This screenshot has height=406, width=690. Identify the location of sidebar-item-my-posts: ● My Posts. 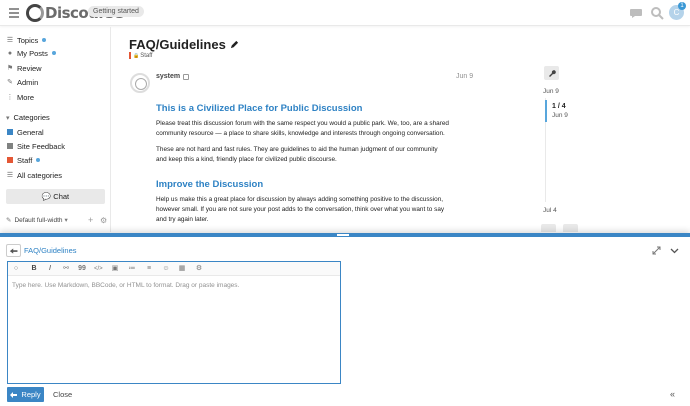
(31, 53).